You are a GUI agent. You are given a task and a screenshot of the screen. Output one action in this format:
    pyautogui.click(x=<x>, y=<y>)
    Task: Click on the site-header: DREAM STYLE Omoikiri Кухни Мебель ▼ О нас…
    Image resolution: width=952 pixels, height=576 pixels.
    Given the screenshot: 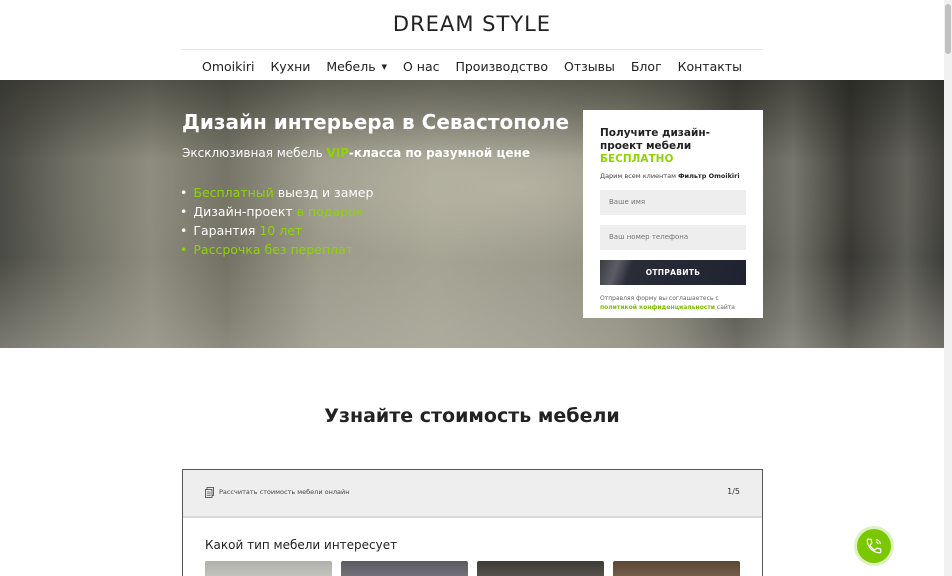 What is the action you would take?
    pyautogui.click(x=472, y=40)
    